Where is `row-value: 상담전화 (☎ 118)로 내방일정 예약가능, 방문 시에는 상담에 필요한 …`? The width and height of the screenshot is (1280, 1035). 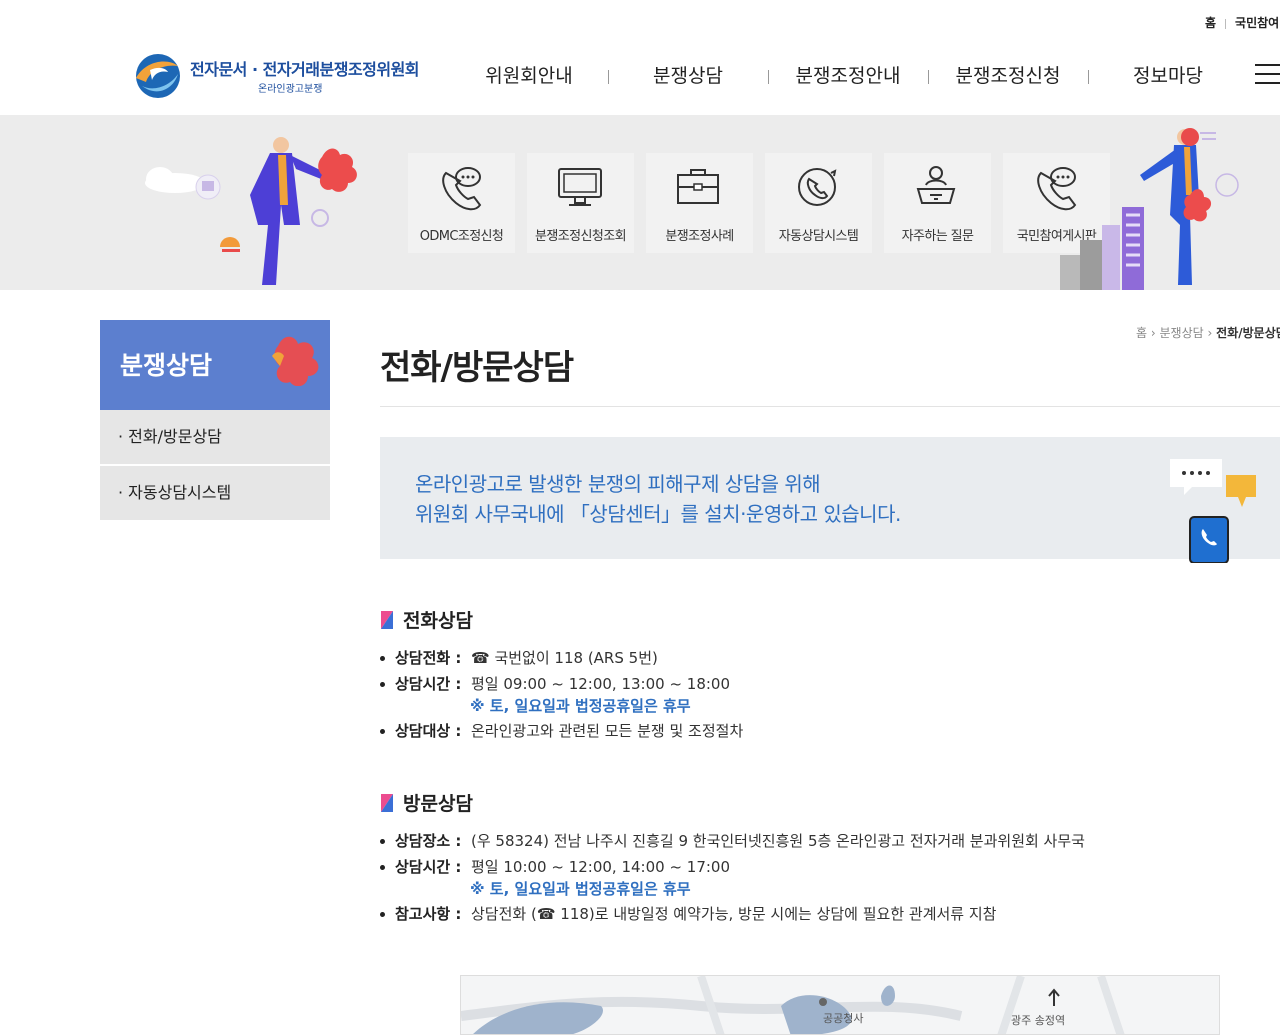 row-value: 상담전화 (☎ 118)로 내방일정 예약가능, 방문 시에는 상담에 필요한 … is located at coordinates (734, 914).